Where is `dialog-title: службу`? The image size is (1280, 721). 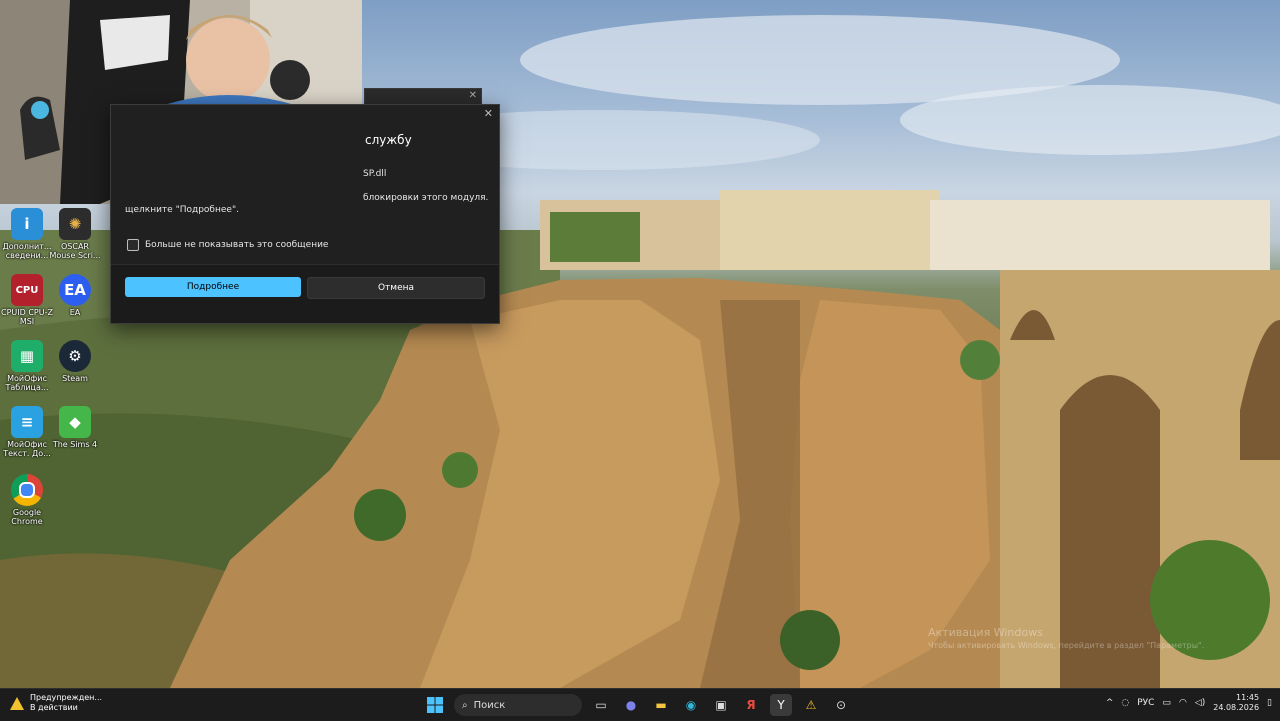 dialog-title: службу is located at coordinates (388, 140).